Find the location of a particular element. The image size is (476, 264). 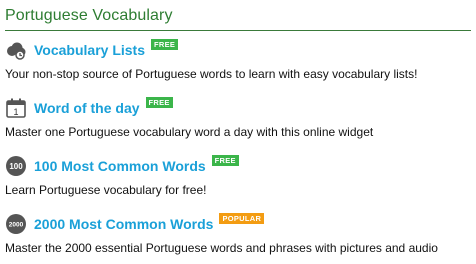

word-of-the-day-link: Word of the day is located at coordinates (87, 108).